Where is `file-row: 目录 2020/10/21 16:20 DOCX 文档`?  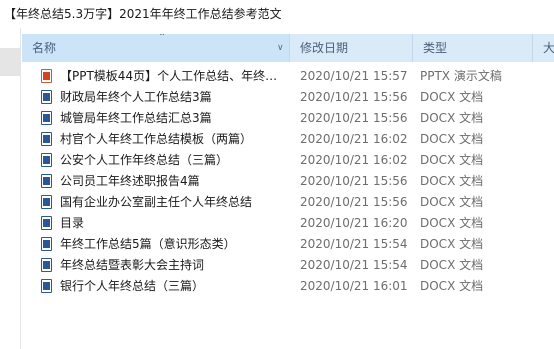
file-row: 目录 2020/10/21 16:20 DOCX 文档 is located at coordinates (288, 223).